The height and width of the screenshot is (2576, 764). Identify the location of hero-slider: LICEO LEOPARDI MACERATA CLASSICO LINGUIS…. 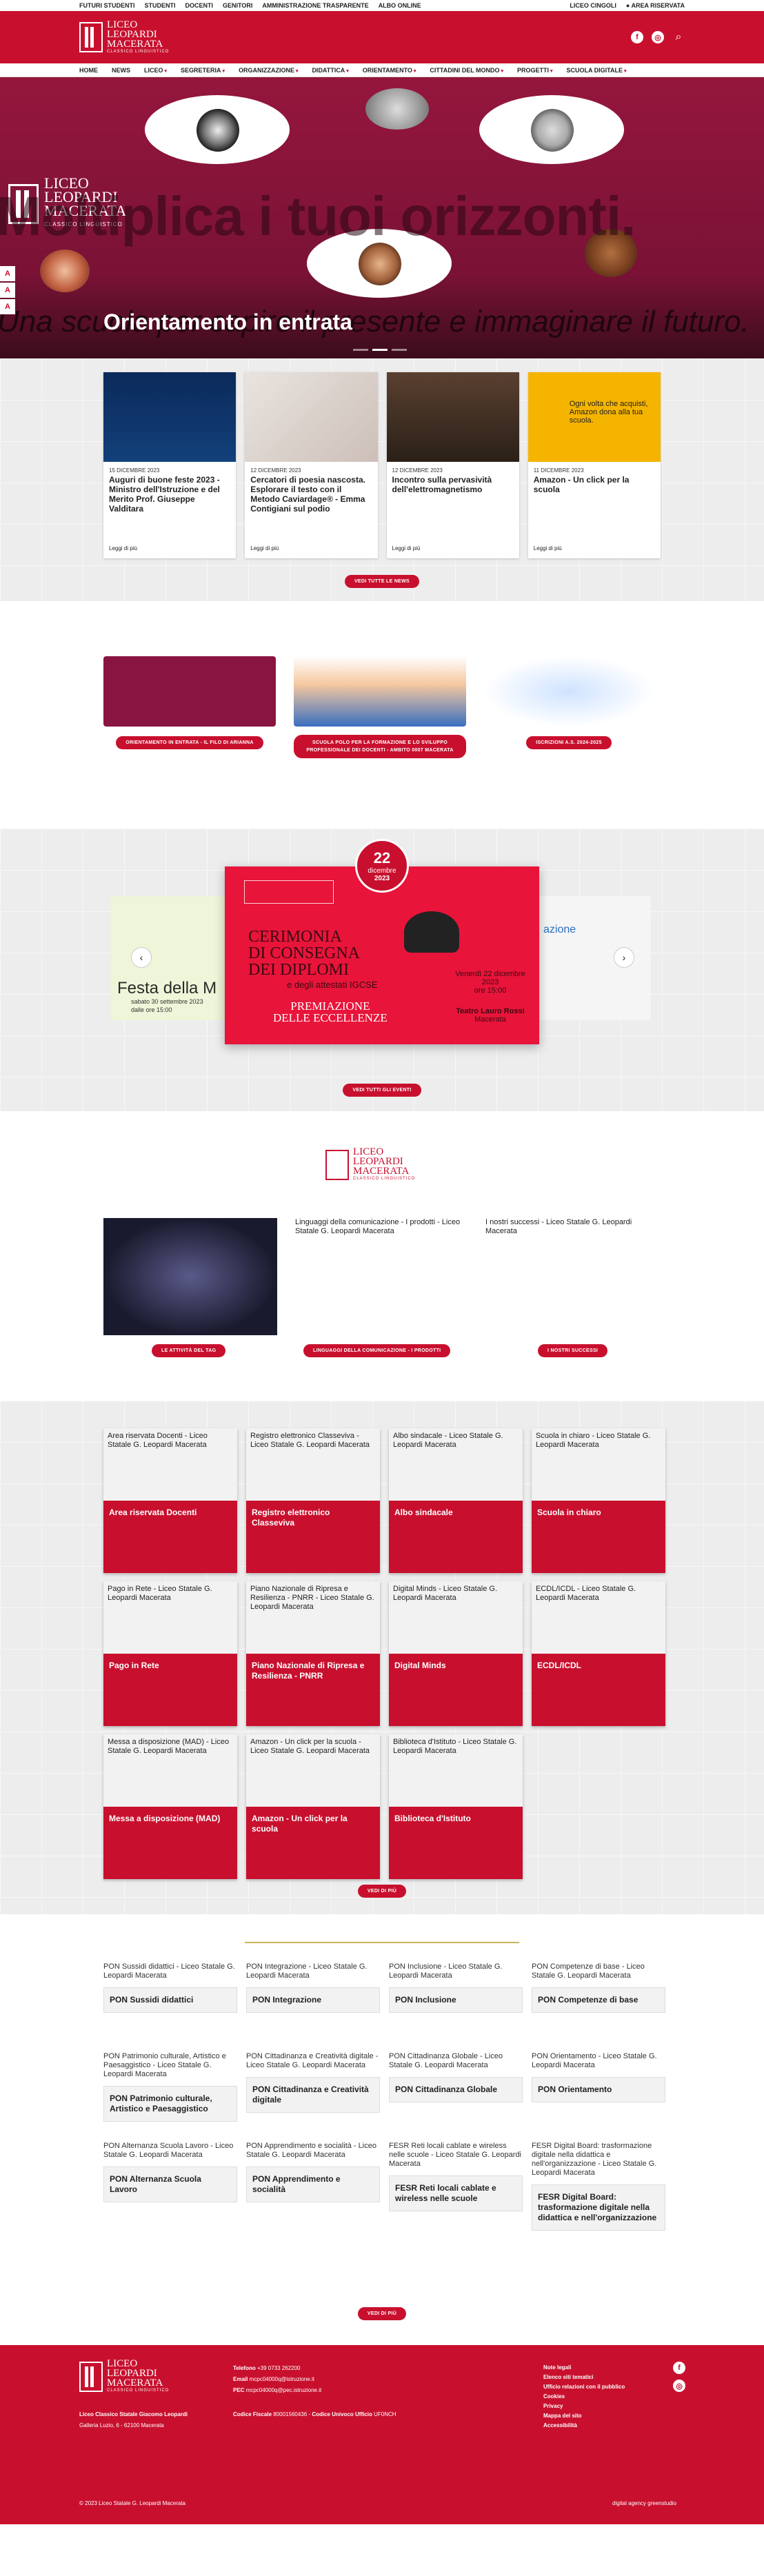
(382, 217).